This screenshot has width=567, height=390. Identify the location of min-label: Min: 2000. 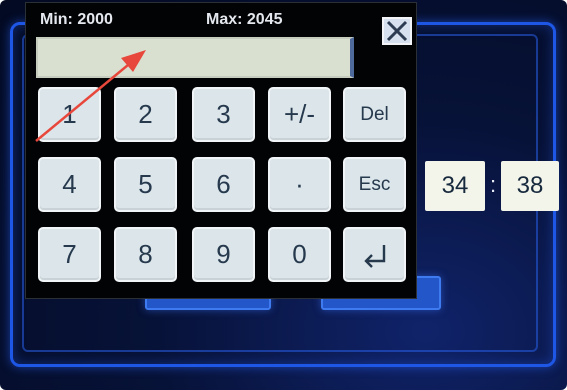
(76, 19).